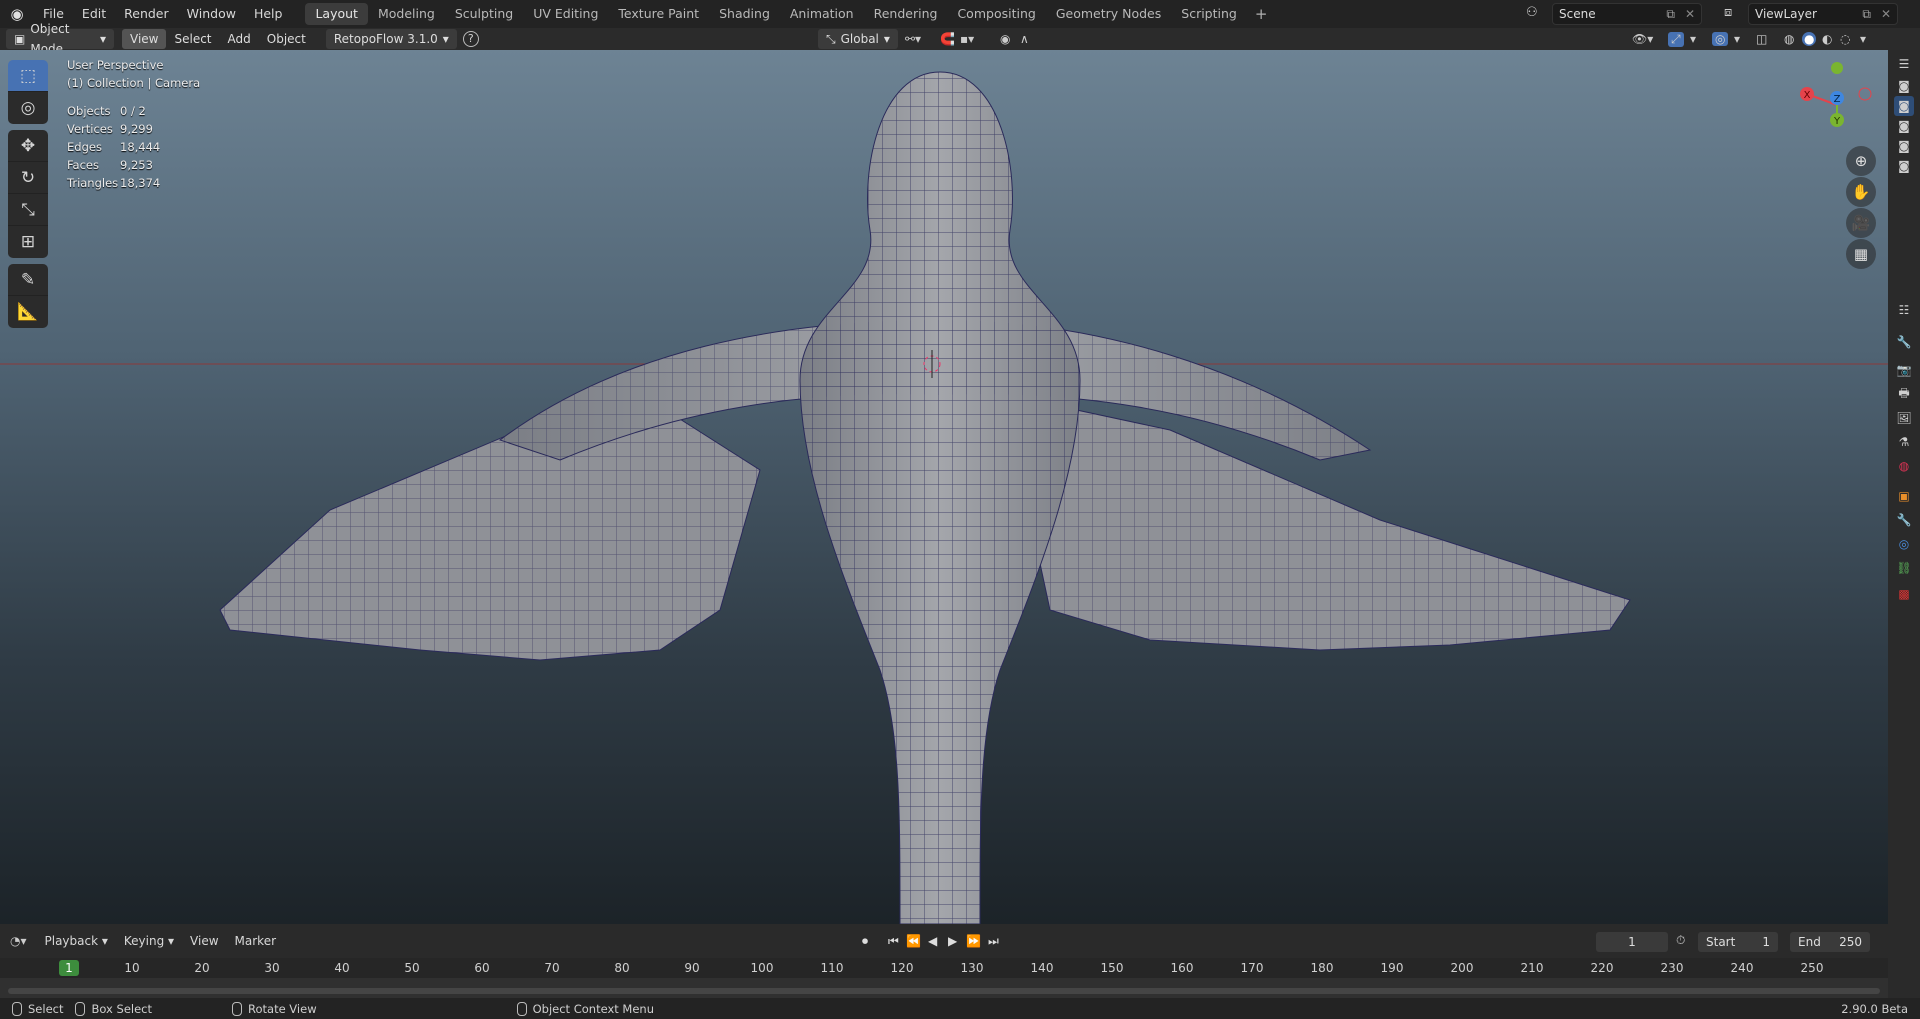  I want to click on pivot-icon: ⚯▾, so click(913, 39).